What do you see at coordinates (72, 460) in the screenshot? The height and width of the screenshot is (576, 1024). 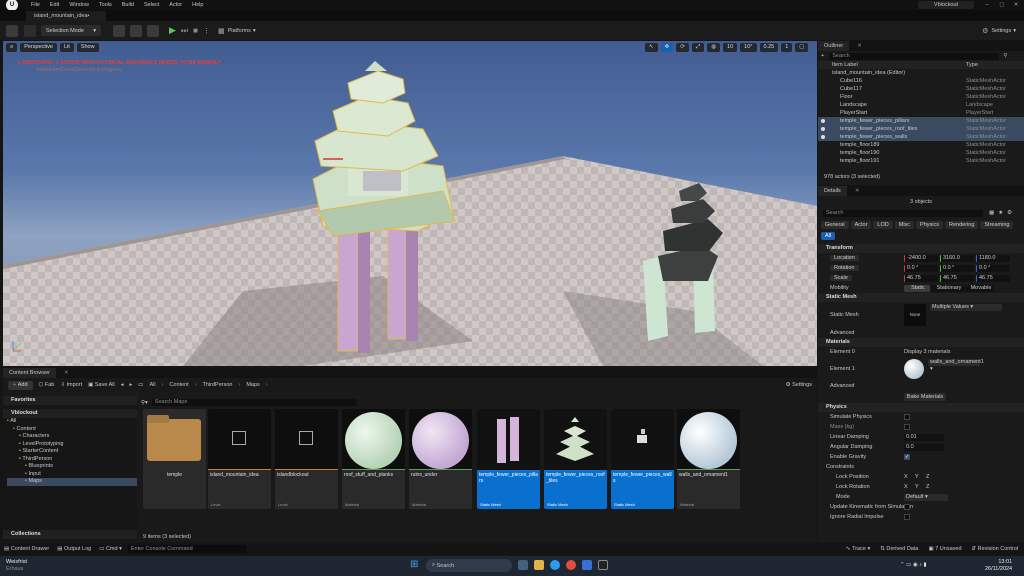 I see `tree-thirdperson: ▪ ThirdPerson` at bounding box center [72, 460].